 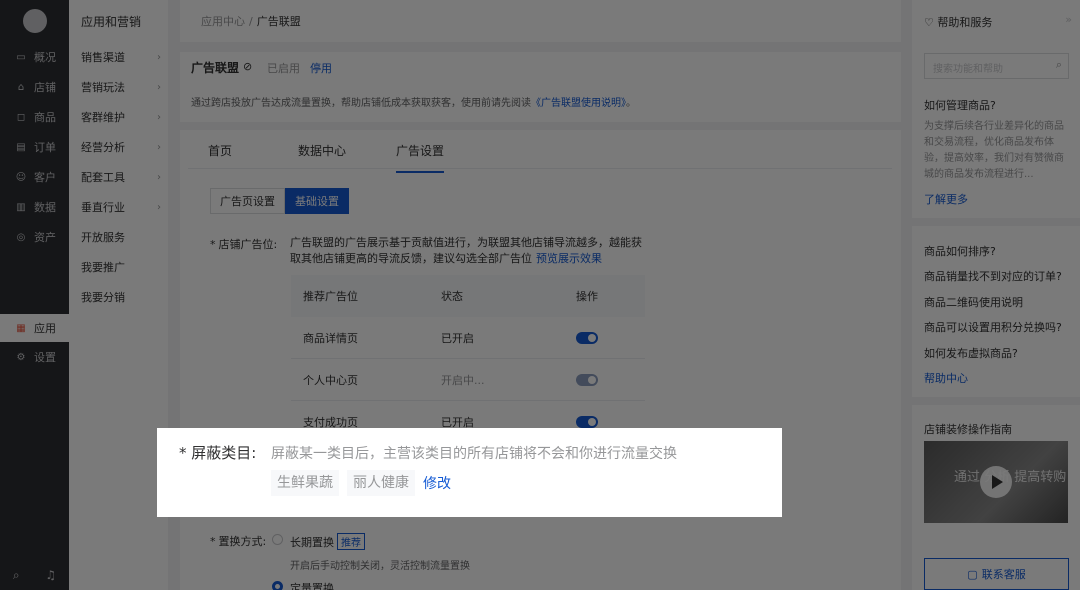 I want to click on help-question: 商品如何排序?, so click(x=960, y=251).